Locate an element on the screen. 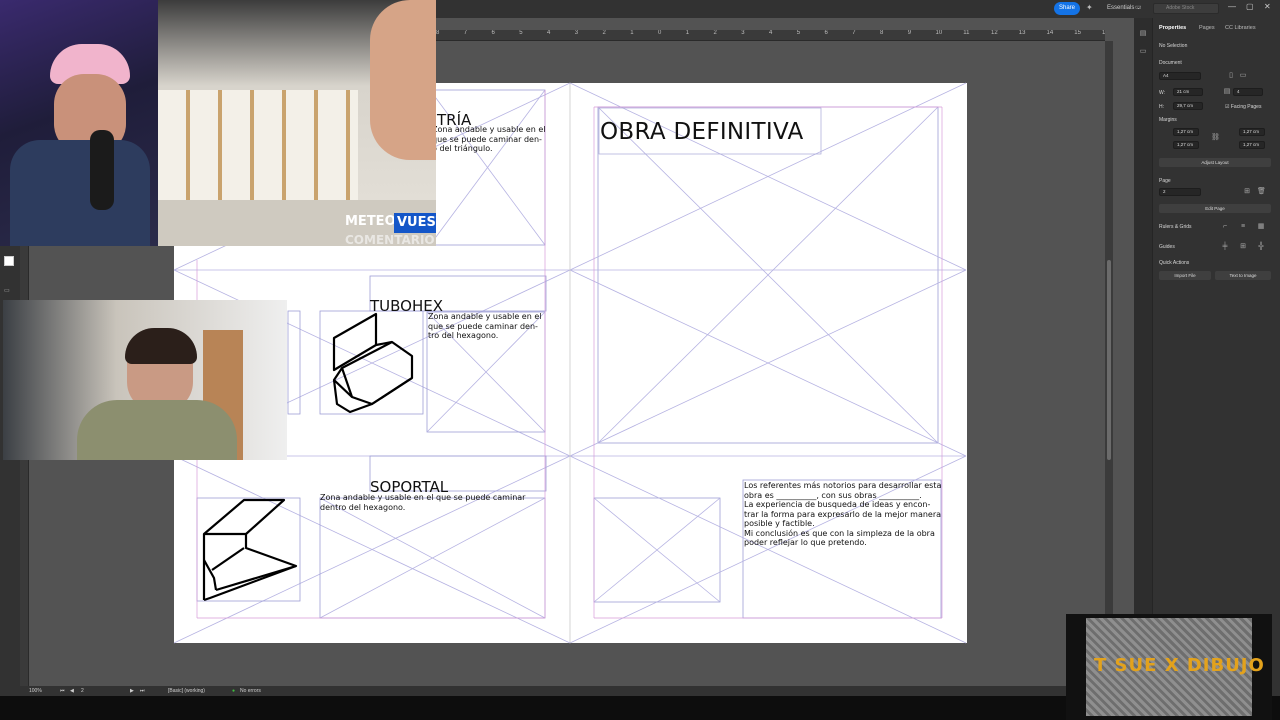 The height and width of the screenshot is (720, 1280). document-section-label: Document is located at coordinates (1170, 63).